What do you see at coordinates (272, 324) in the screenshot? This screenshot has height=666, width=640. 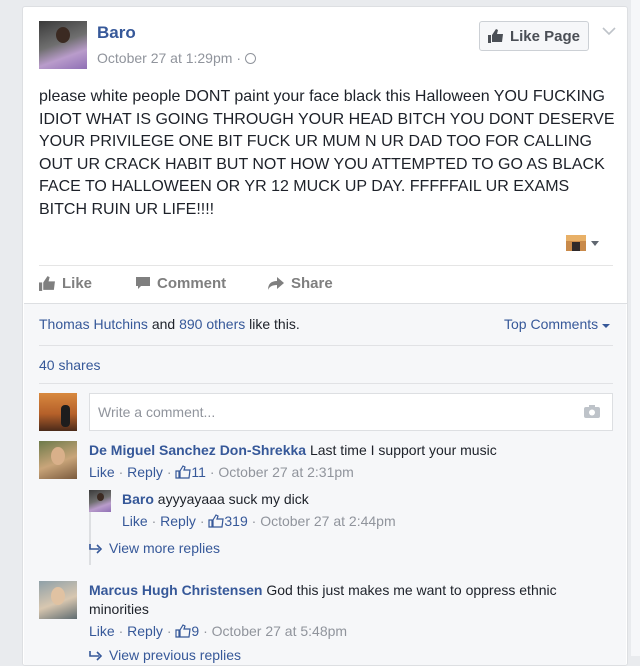 I see `likes-suffix: like this.` at bounding box center [272, 324].